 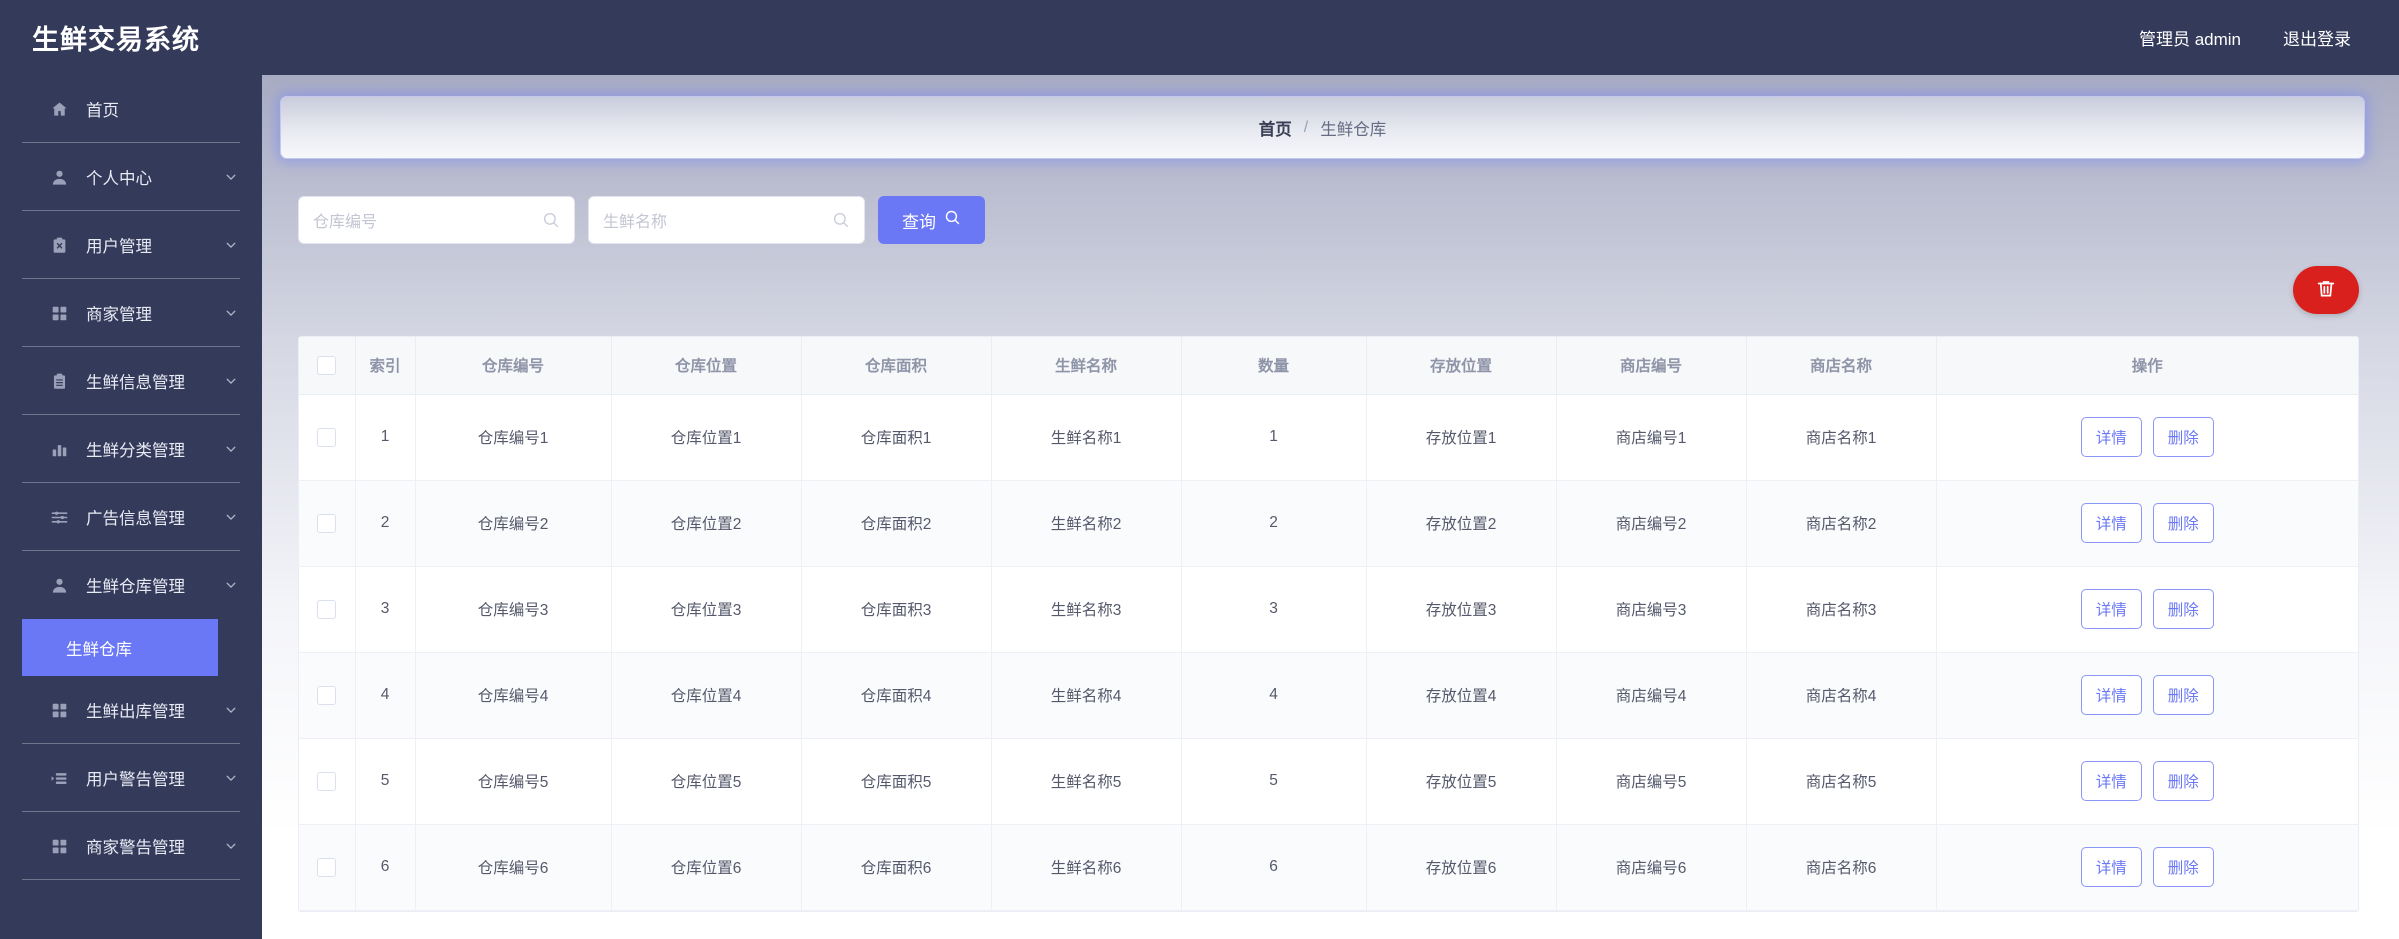 What do you see at coordinates (436, 220) in the screenshot?
I see `search-input-warehouse-no: 仓库编号` at bounding box center [436, 220].